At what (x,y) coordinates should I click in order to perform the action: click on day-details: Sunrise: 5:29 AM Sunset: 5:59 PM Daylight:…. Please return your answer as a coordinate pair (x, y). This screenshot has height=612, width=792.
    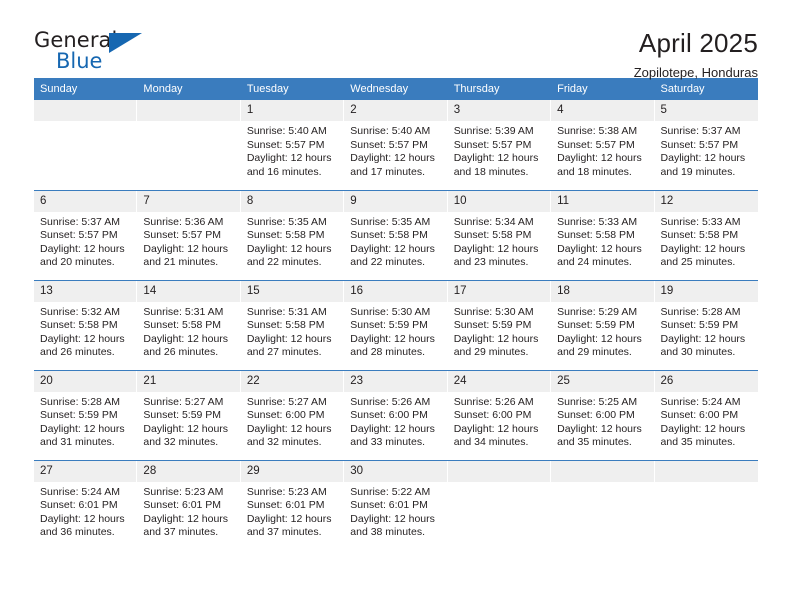
    Looking at the image, I should click on (602, 331).